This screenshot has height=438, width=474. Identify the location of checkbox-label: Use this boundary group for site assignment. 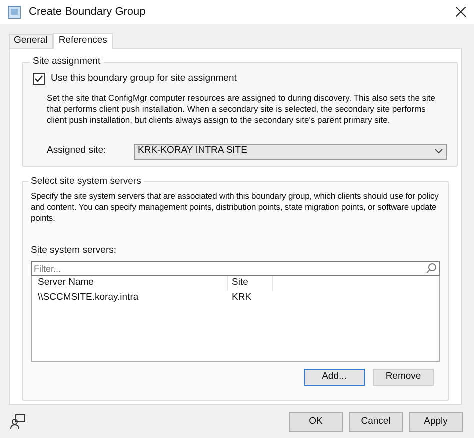
(144, 79).